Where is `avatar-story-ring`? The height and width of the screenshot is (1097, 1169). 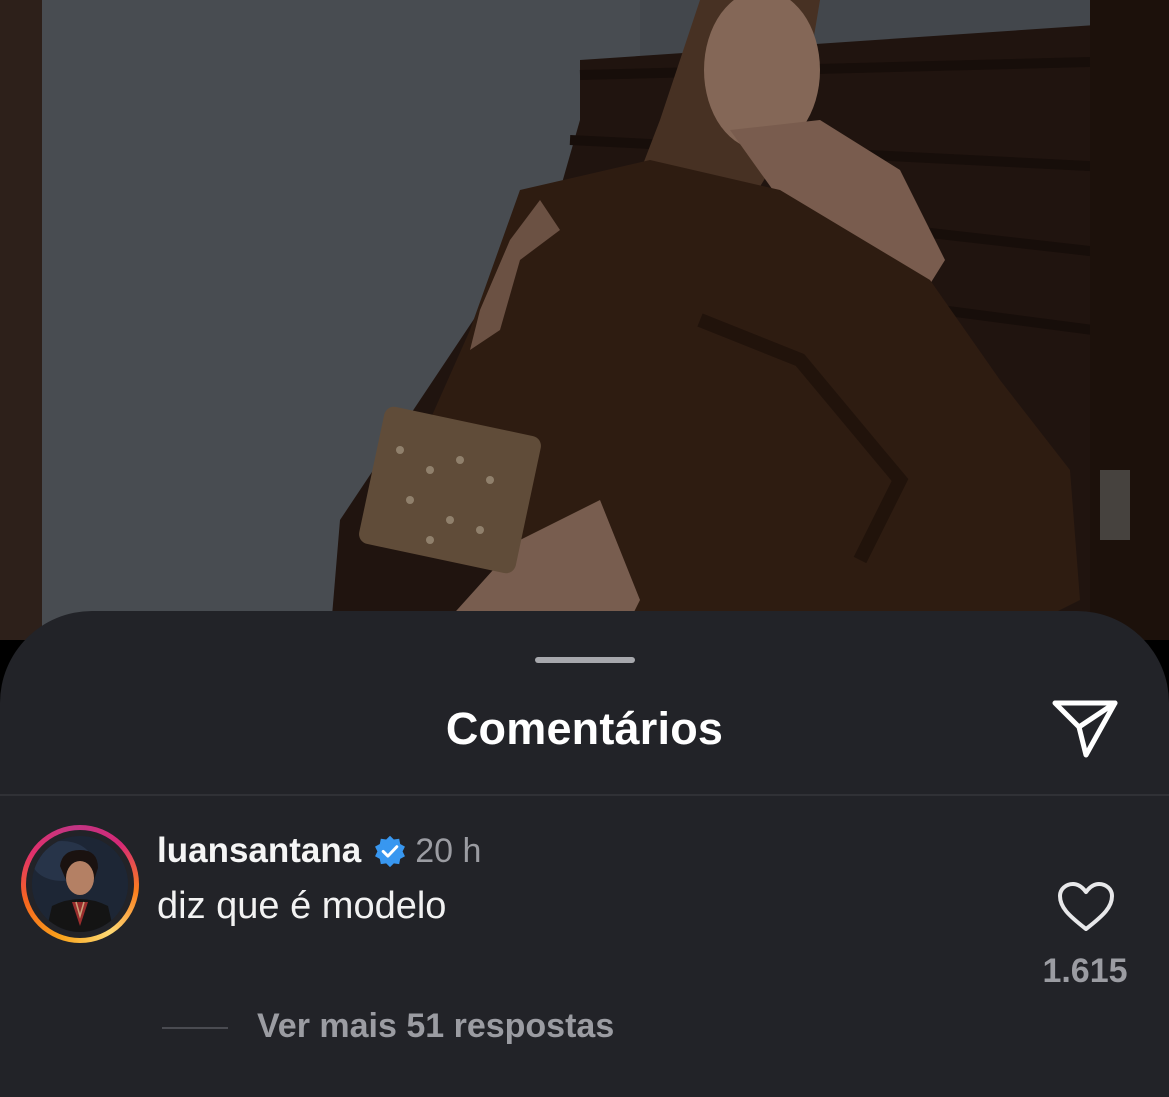 avatar-story-ring is located at coordinates (80, 884).